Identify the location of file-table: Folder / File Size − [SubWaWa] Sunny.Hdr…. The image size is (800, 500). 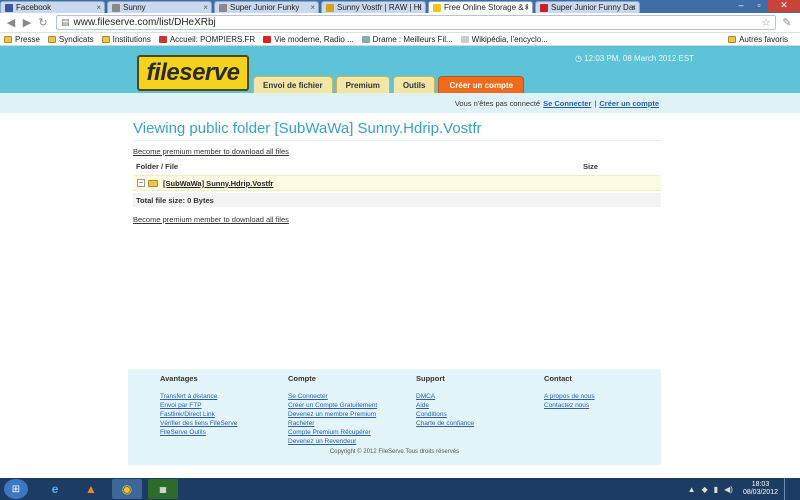
(397, 183).